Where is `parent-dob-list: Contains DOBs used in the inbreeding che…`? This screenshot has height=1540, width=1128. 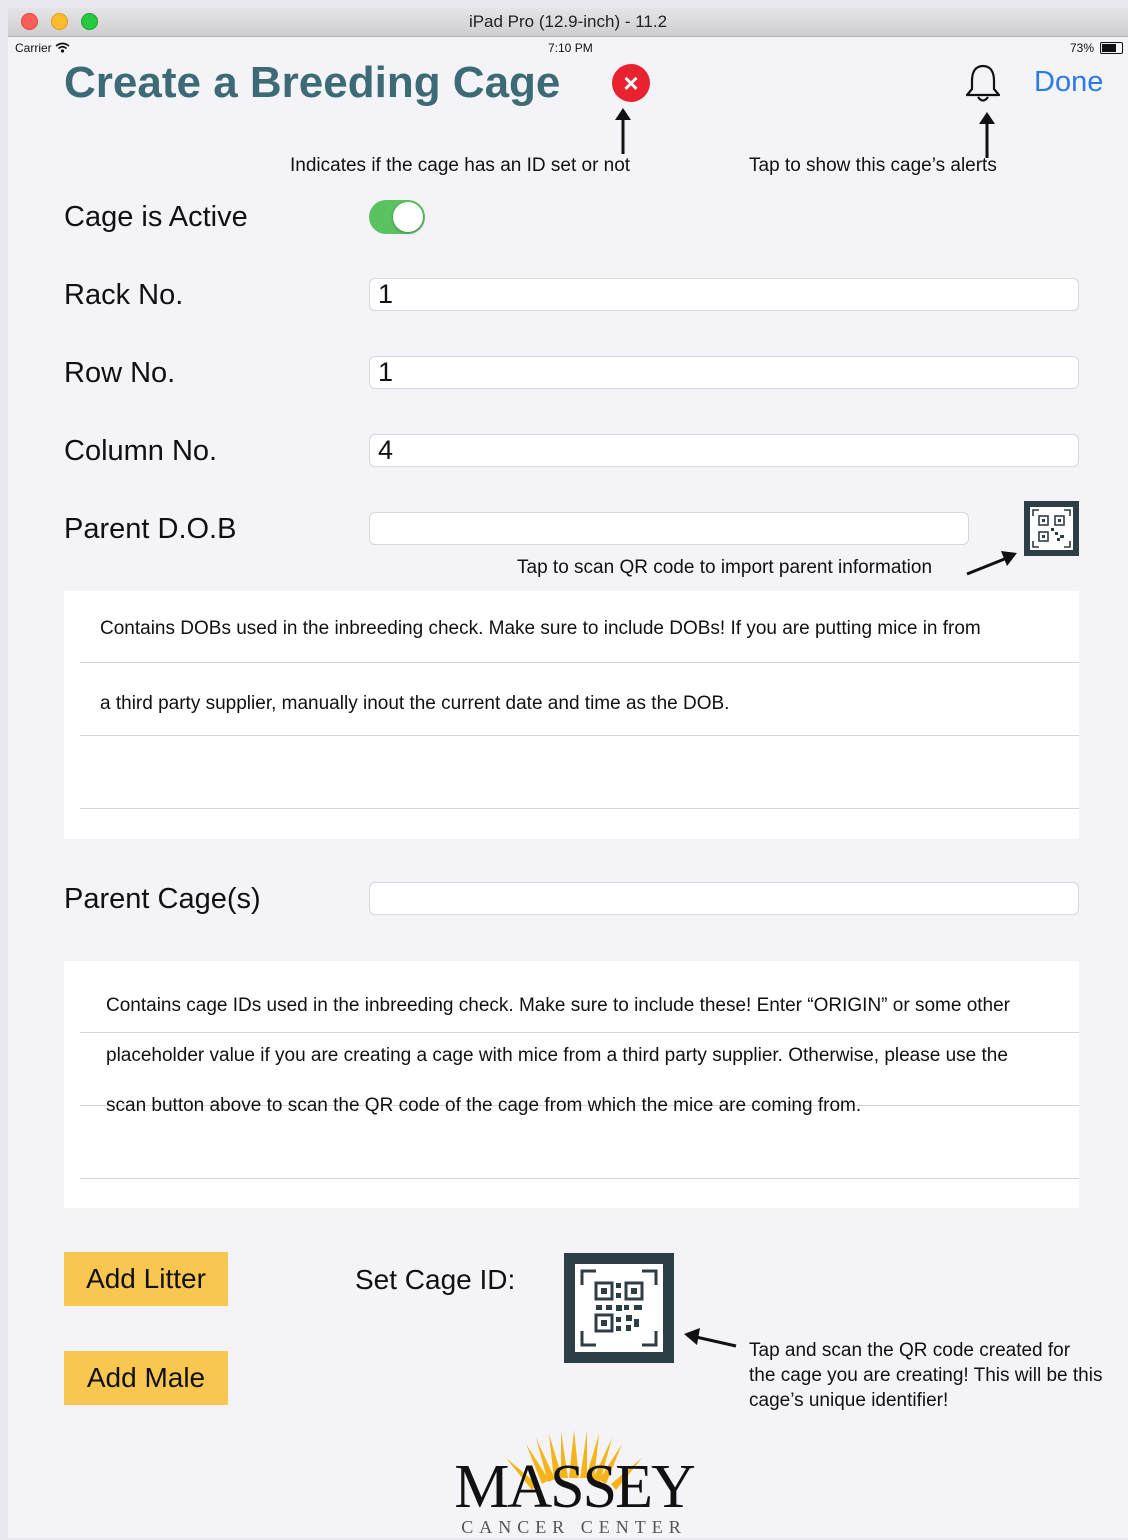
parent-dob-list: Contains DOBs used in the inbreeding che… is located at coordinates (571, 715).